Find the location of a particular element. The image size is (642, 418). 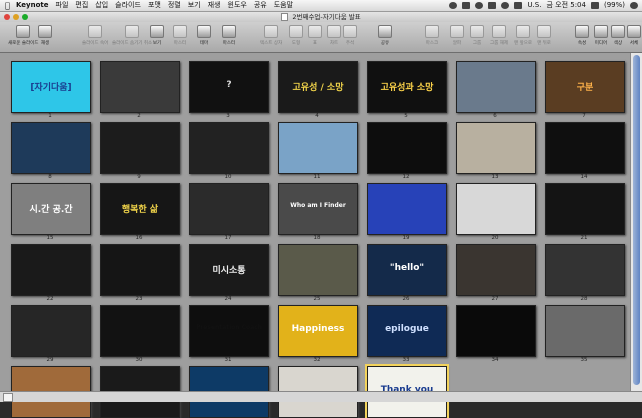

toolbar-label: 마스터 is located at coordinates (229, 43).